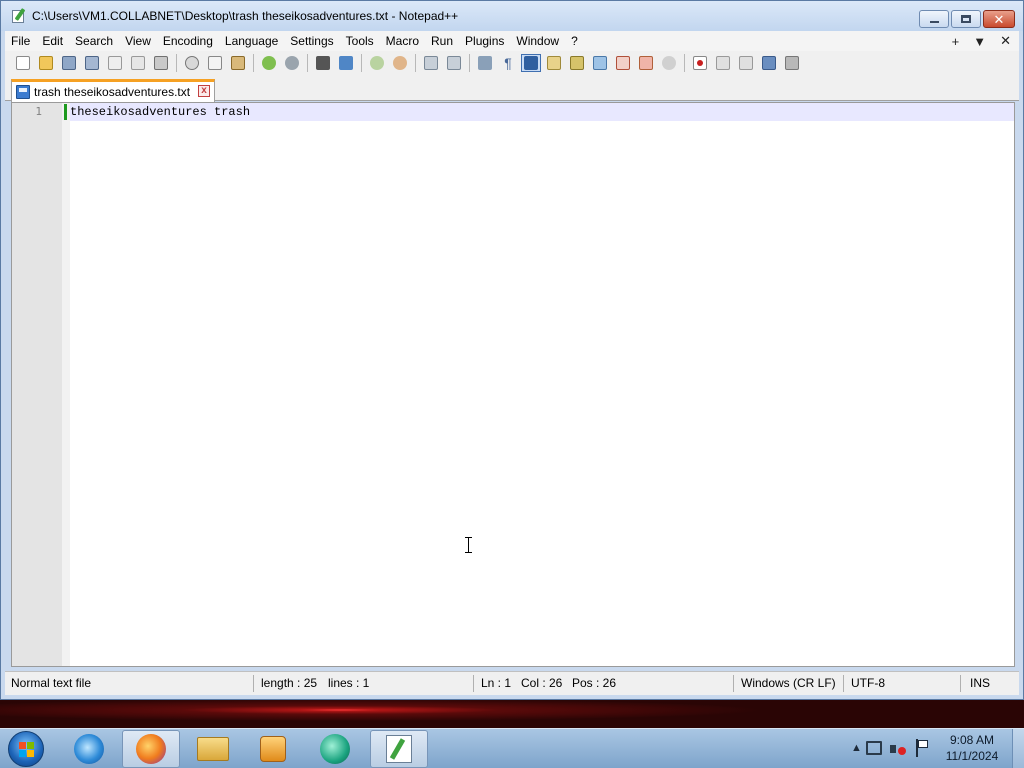 The image size is (1024, 768). What do you see at coordinates (138, 41) in the screenshot?
I see `menu-view: View` at bounding box center [138, 41].